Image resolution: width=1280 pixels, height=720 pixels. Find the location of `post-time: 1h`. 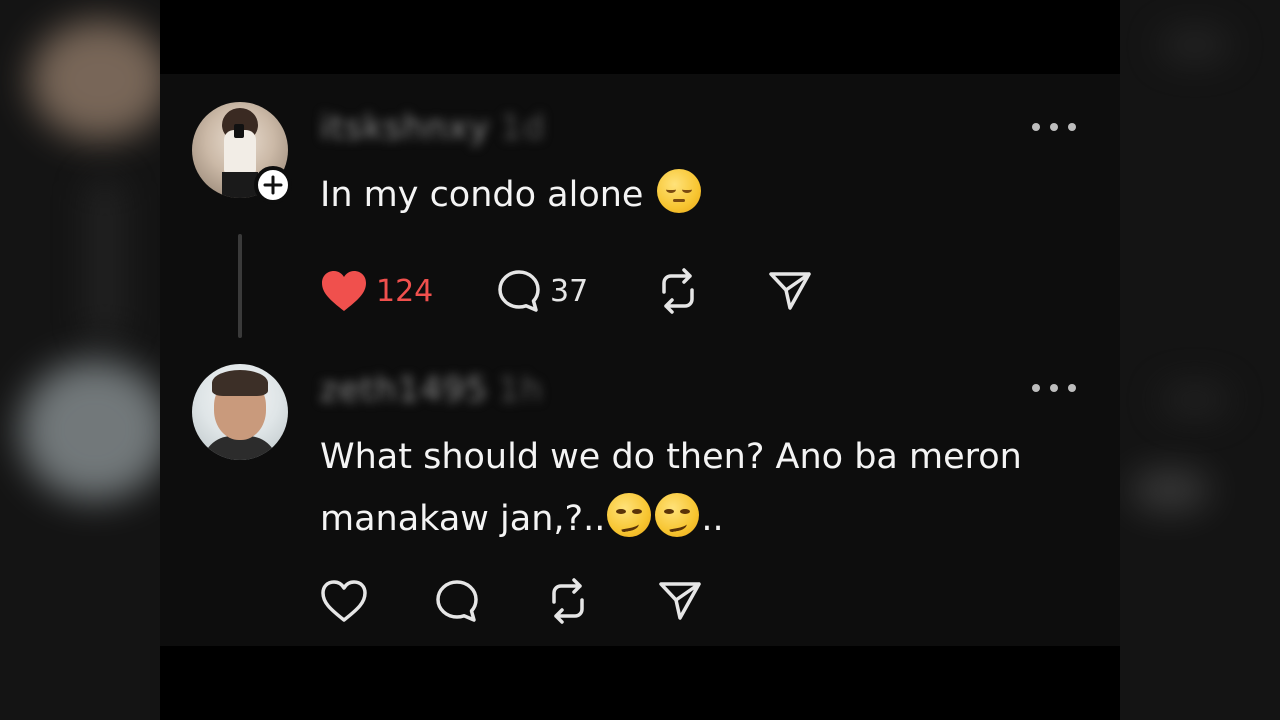

post-time: 1h is located at coordinates (521, 390).